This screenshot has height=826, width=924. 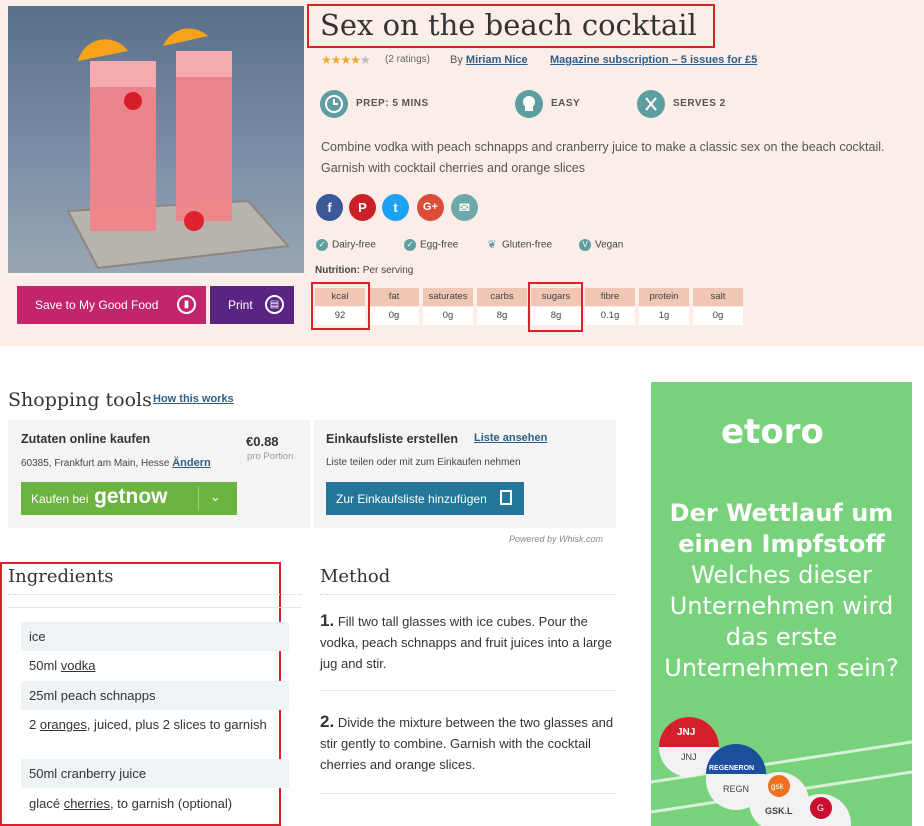 I want to click on ball-ticker: GSK.L, so click(x=779, y=811).